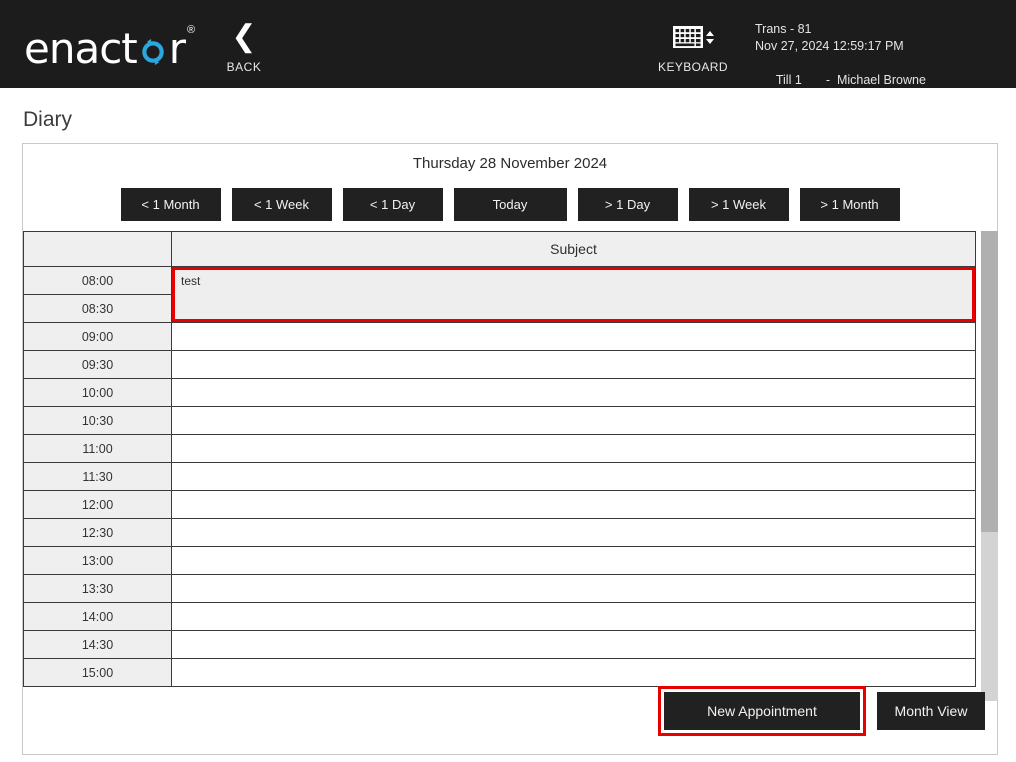 This screenshot has height=762, width=1016. I want to click on diary-footer-buttons: New Appointment Month View, so click(821, 711).